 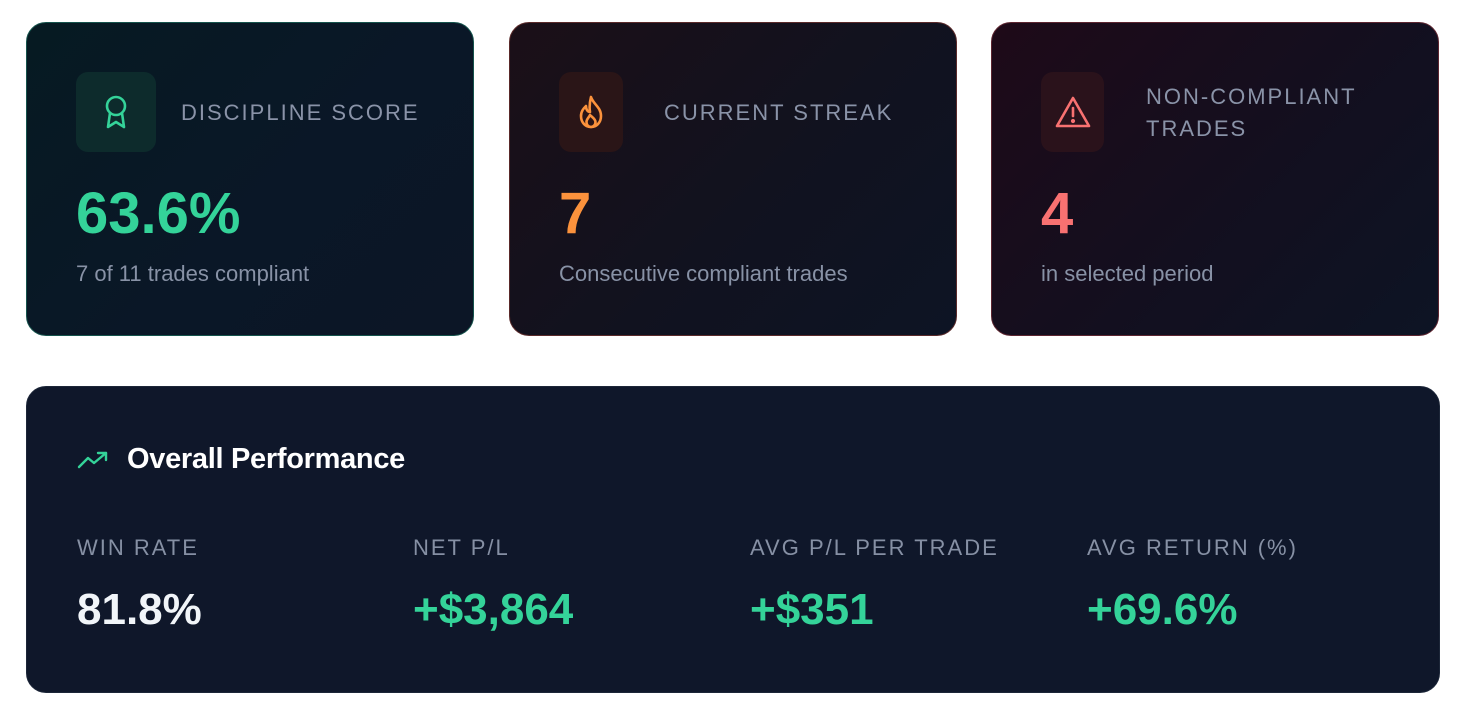 What do you see at coordinates (575, 213) in the screenshot?
I see `current-streak-value: 7` at bounding box center [575, 213].